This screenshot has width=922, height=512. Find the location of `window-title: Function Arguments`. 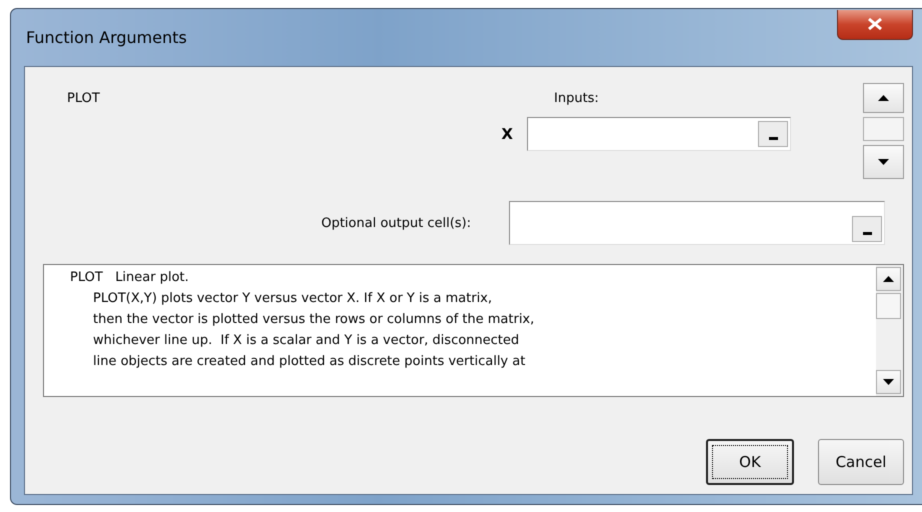

window-title: Function Arguments is located at coordinates (106, 37).